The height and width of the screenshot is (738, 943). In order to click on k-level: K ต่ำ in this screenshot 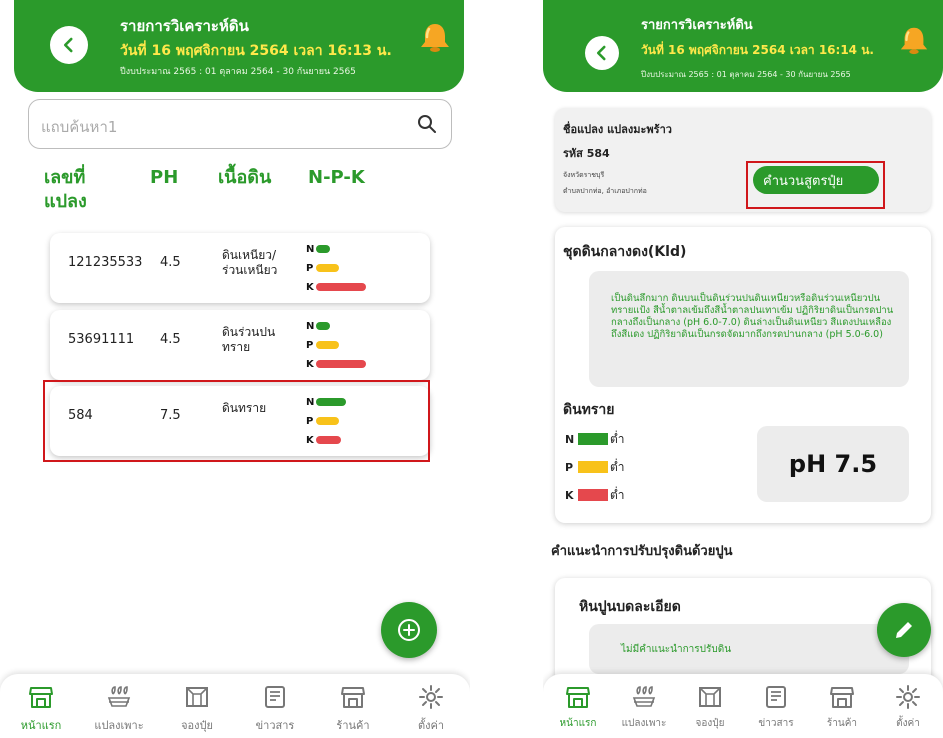, I will do `click(595, 494)`.